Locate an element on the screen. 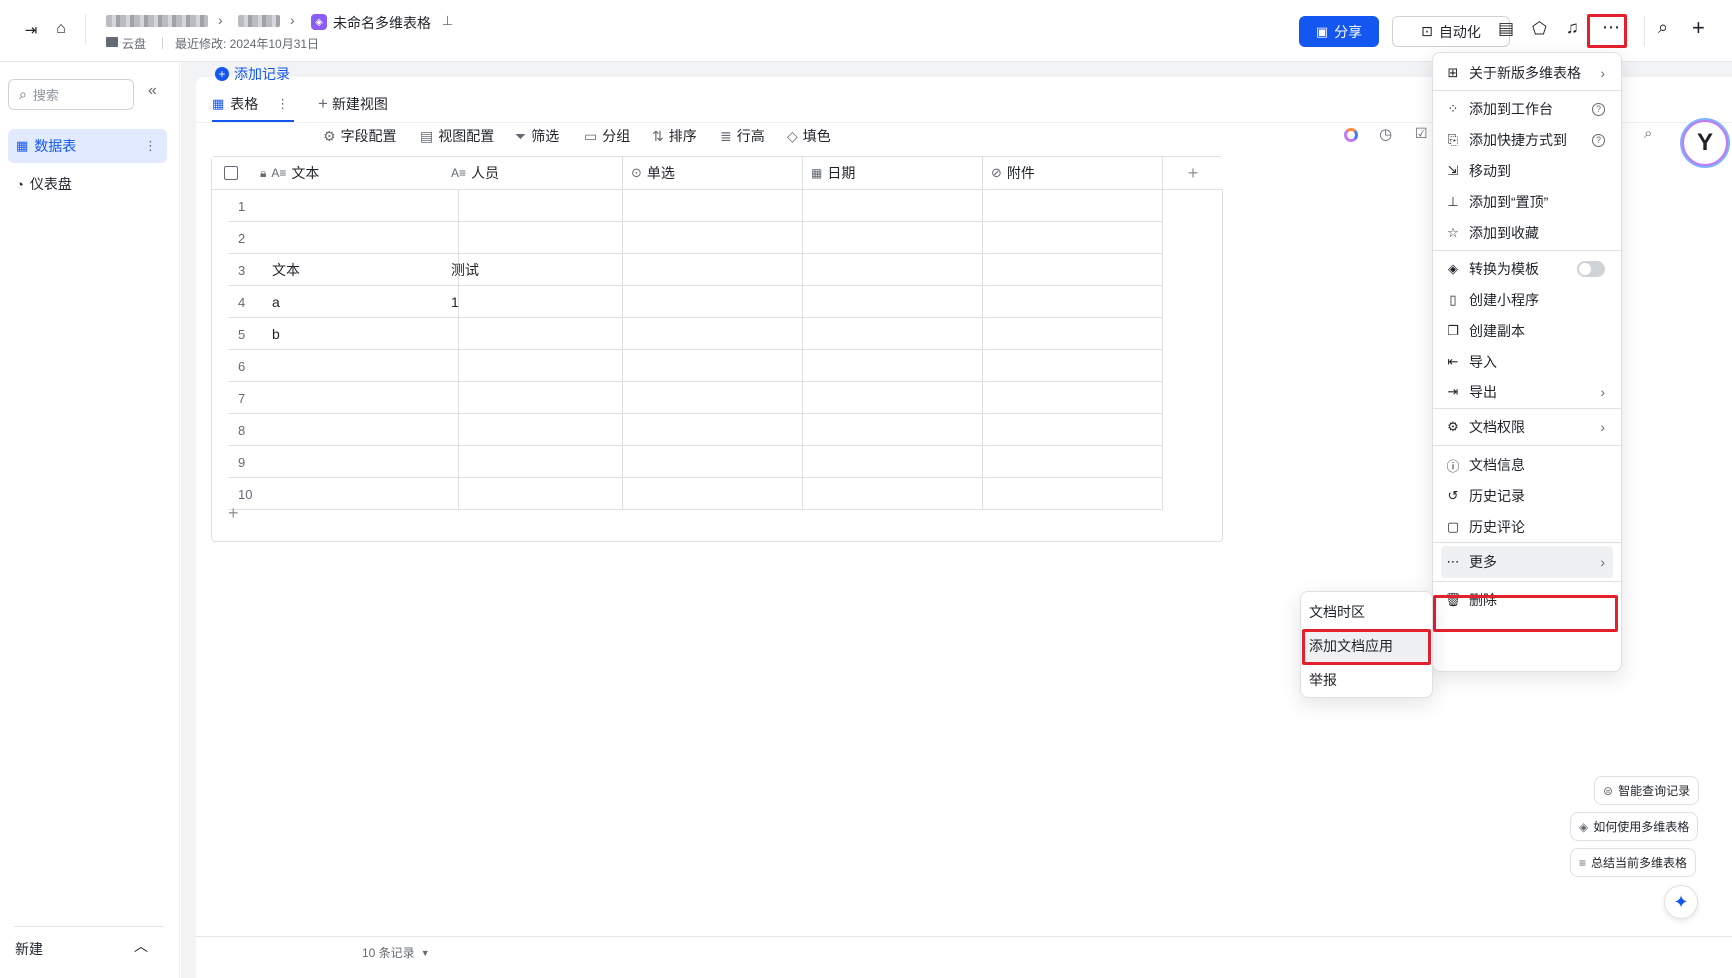 The height and width of the screenshot is (978, 1732). add-row-icon: + is located at coordinates (233, 513).